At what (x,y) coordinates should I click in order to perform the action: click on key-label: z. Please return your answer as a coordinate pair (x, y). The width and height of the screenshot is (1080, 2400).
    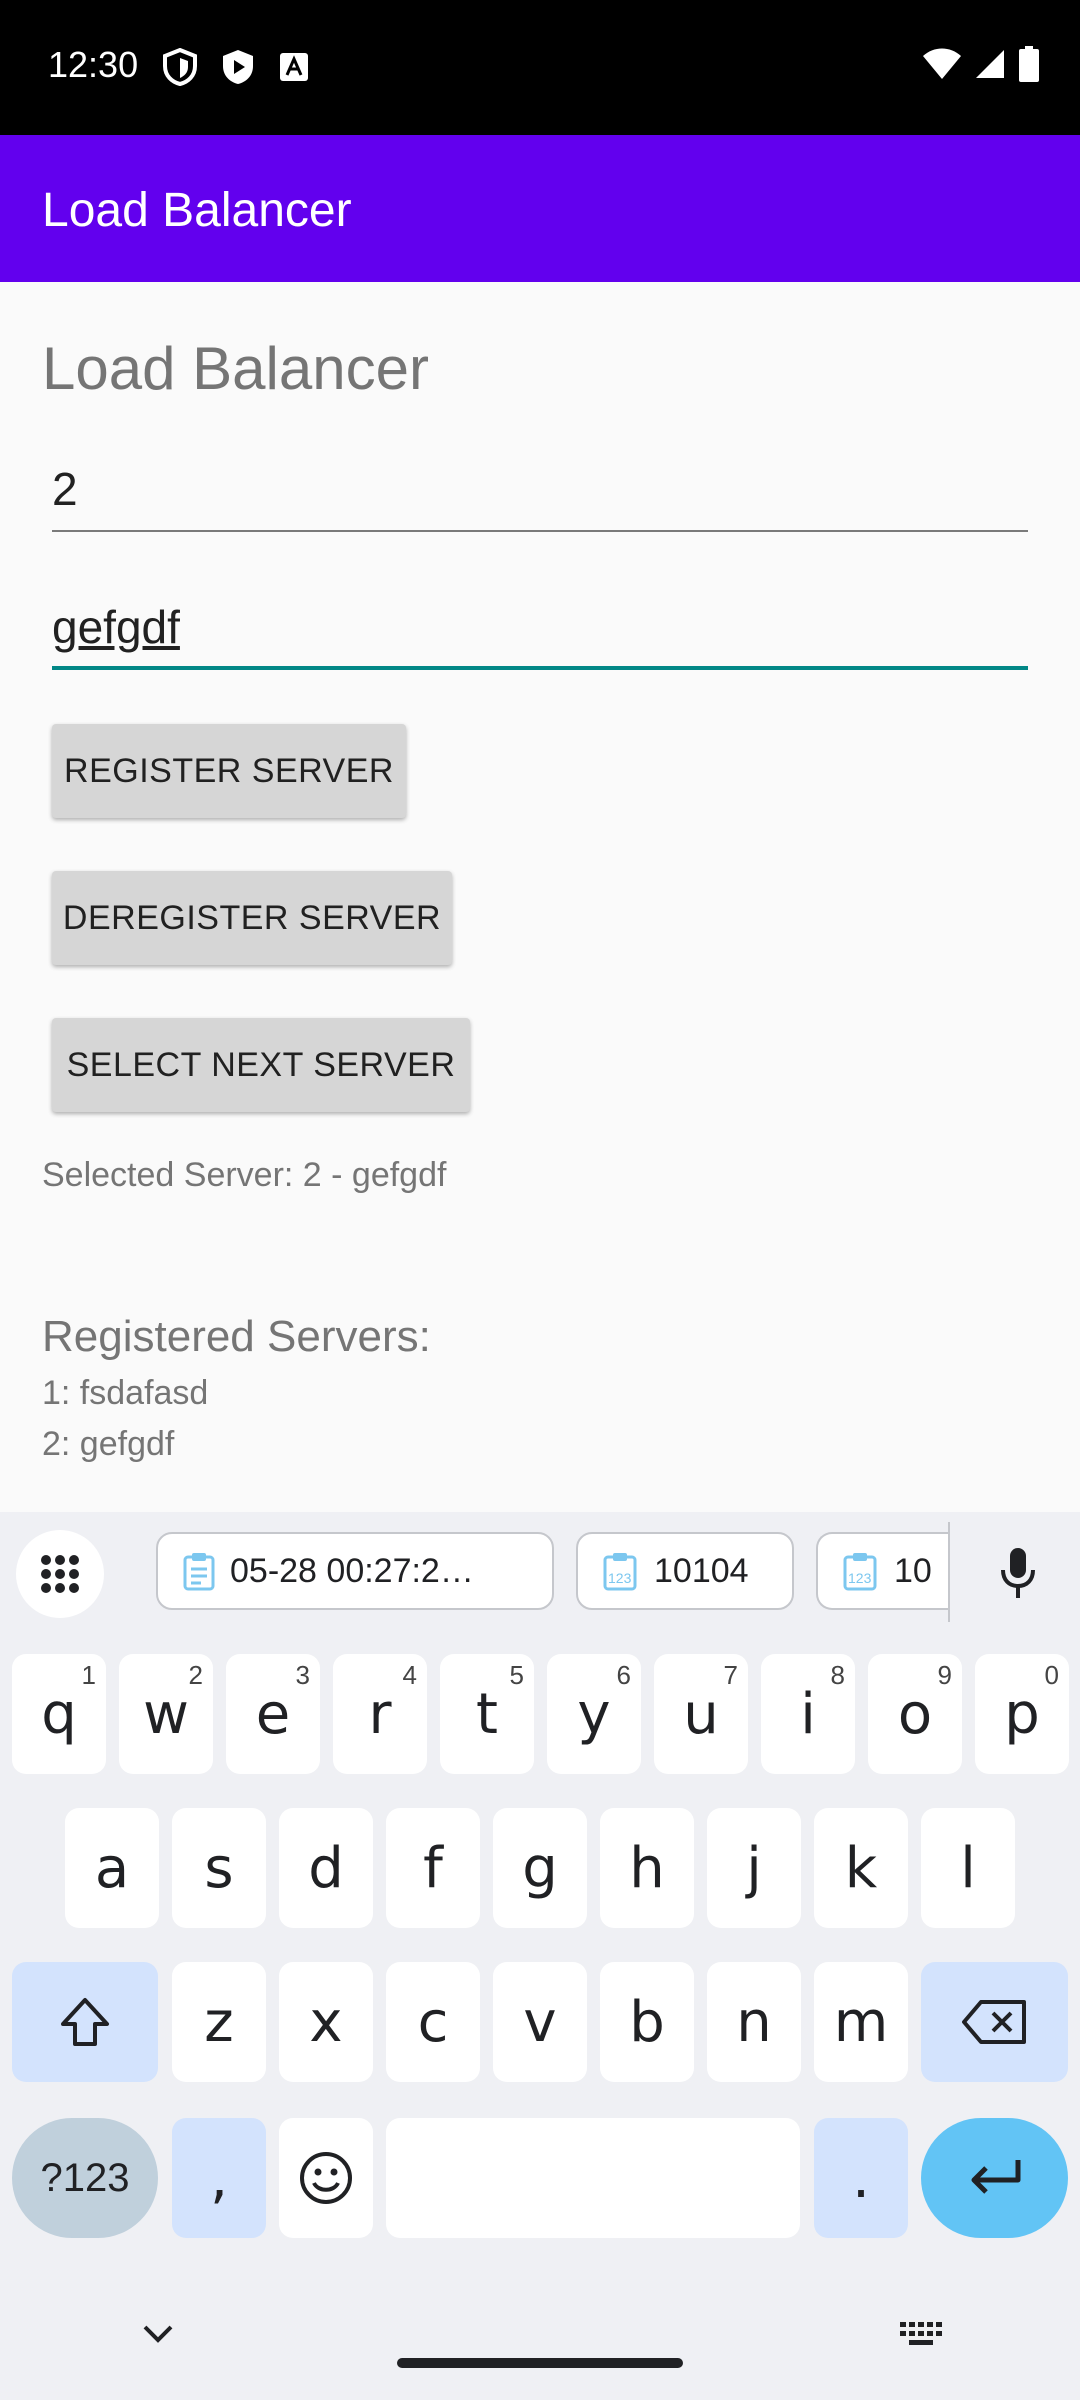
    Looking at the image, I should click on (219, 2022).